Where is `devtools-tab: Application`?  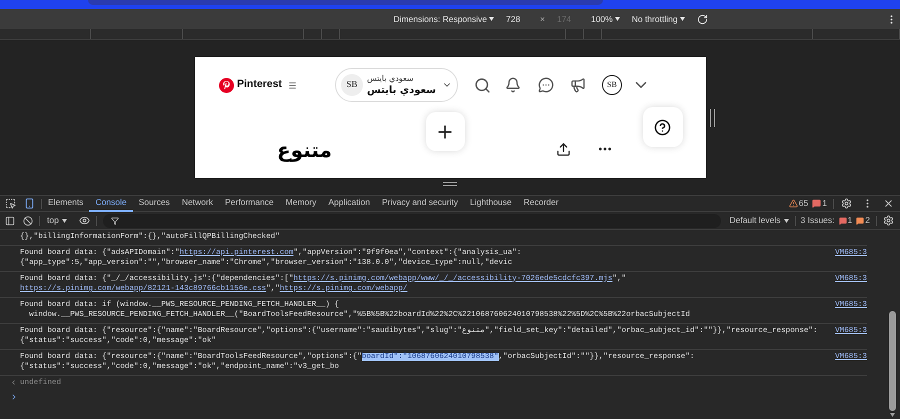
devtools-tab: Application is located at coordinates (349, 203).